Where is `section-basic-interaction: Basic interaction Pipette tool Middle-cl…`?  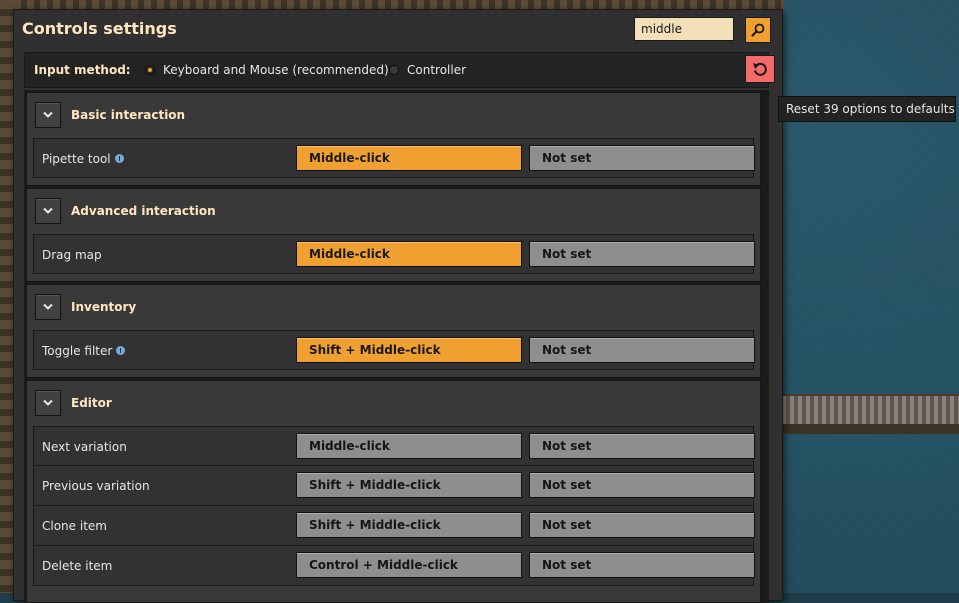
section-basic-interaction: Basic interaction Pipette tool Middle-cl… is located at coordinates (393, 139).